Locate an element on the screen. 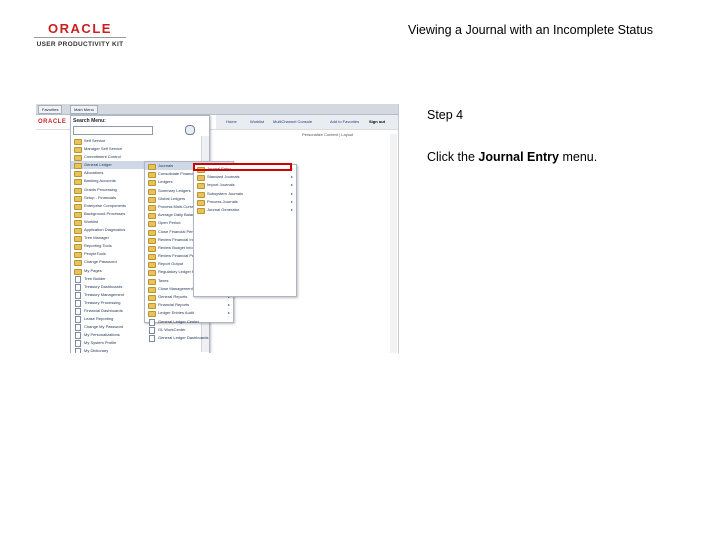 The height and width of the screenshot is (540, 720). menu-item-label: Allocations is located at coordinates (94, 173).